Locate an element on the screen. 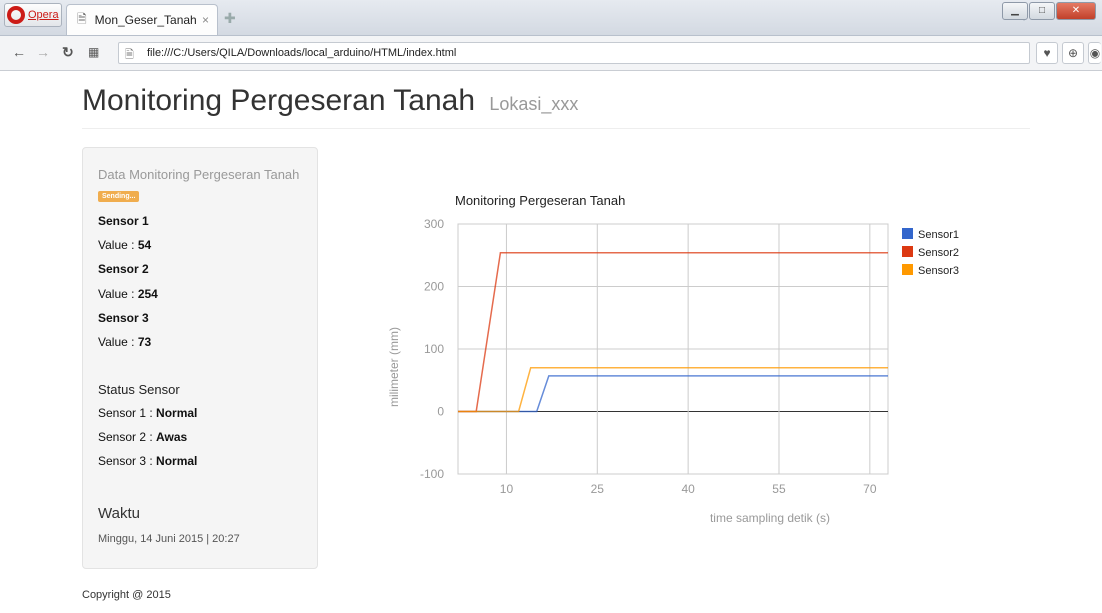  x-tick-label: 10 is located at coordinates (507, 489).